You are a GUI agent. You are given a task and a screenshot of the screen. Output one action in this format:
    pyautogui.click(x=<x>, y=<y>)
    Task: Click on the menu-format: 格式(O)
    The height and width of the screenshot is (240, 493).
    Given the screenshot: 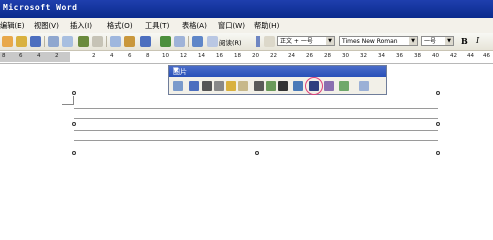 What is the action you would take?
    pyautogui.click(x=120, y=26)
    